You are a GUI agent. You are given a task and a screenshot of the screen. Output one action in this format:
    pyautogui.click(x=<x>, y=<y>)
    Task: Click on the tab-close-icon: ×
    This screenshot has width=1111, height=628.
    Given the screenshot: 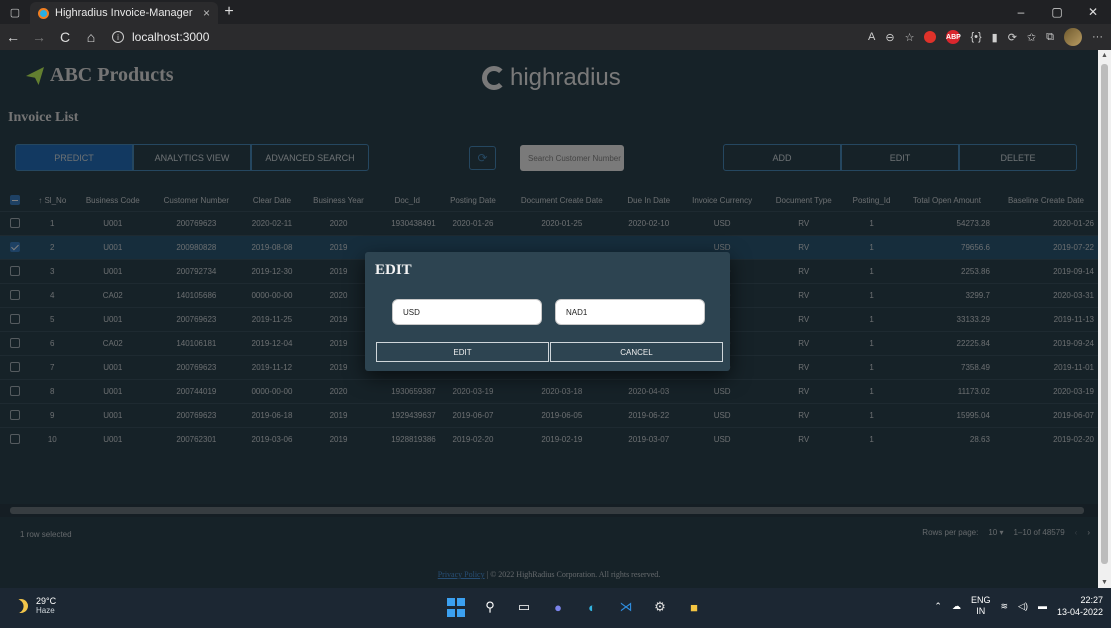 What is the action you would take?
    pyautogui.click(x=206, y=13)
    